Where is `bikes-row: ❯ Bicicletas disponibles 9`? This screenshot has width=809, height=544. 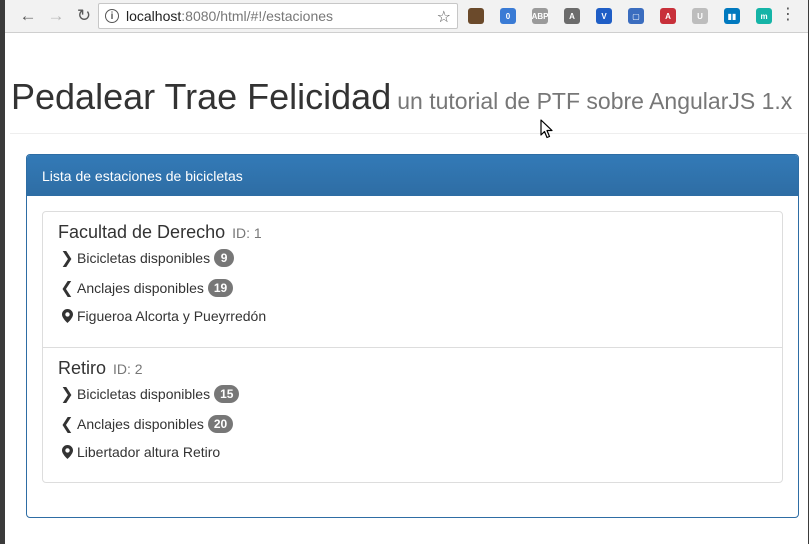
bikes-row: ❯ Bicicletas disponibles 9 is located at coordinates (146, 258).